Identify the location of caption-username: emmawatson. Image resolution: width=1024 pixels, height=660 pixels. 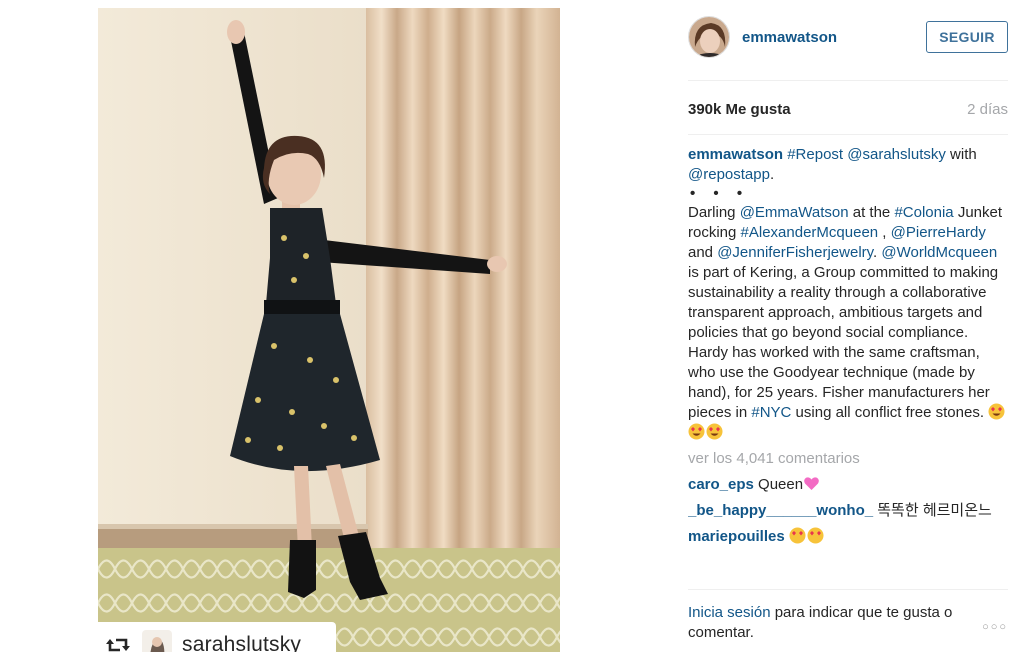
(735, 154).